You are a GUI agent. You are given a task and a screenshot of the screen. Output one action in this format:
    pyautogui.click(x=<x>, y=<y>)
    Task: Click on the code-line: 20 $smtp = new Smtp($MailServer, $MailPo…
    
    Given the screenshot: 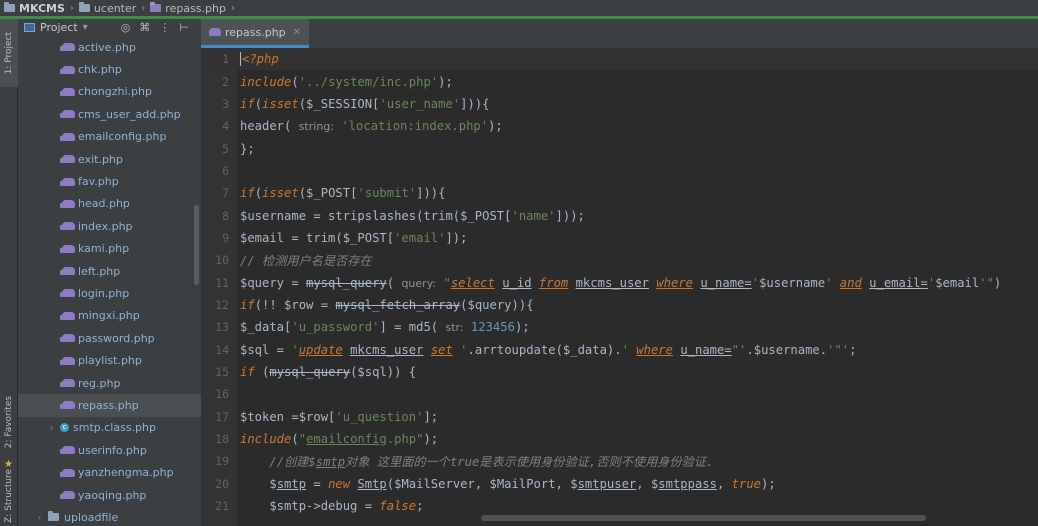 What is the action you would take?
    pyautogui.click(x=619, y=484)
    